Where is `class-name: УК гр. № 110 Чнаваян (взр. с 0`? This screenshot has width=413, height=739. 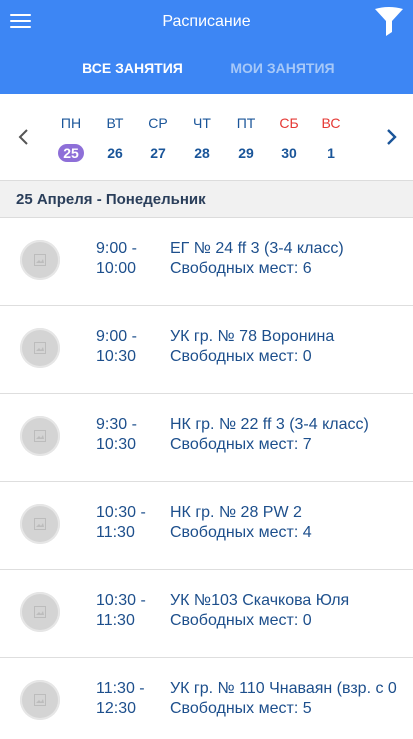 class-name: УК гр. № 110 Чнаваян (взр. с 0 is located at coordinates (283, 688).